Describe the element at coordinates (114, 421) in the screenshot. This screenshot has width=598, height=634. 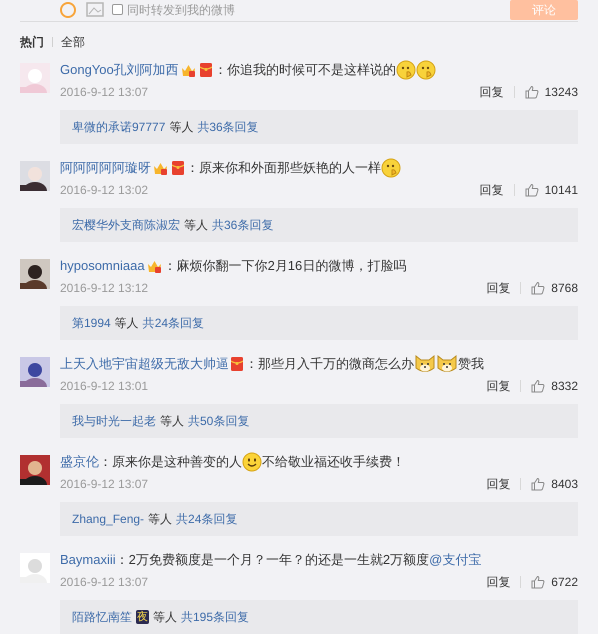
I see `replier-name-link: 我与时光一起老` at that location.